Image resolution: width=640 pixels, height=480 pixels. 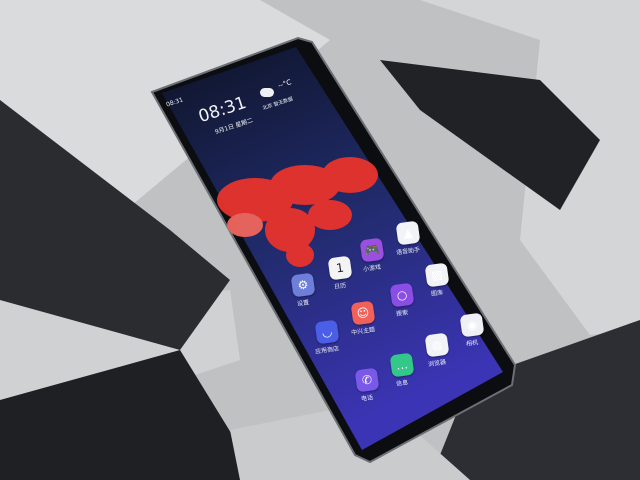 What do you see at coordinates (372, 250) in the screenshot?
I see `gamepad-icon: 🎮` at bounding box center [372, 250].